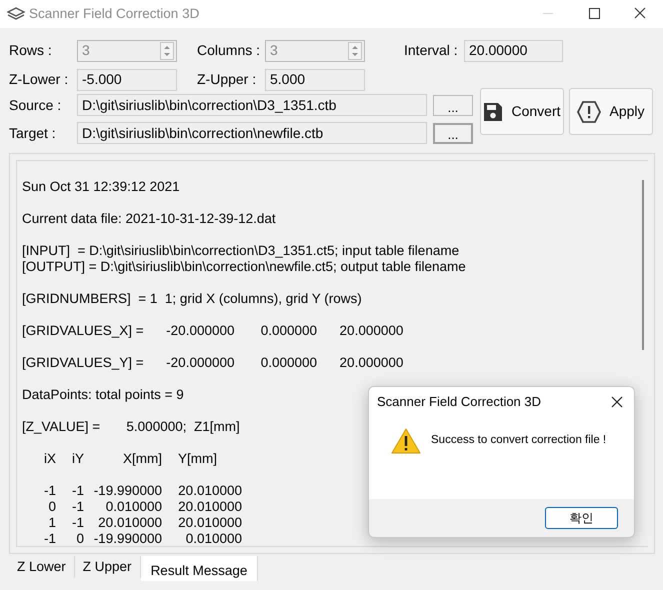 The height and width of the screenshot is (590, 663). I want to click on field-label: Target :, so click(33, 133).